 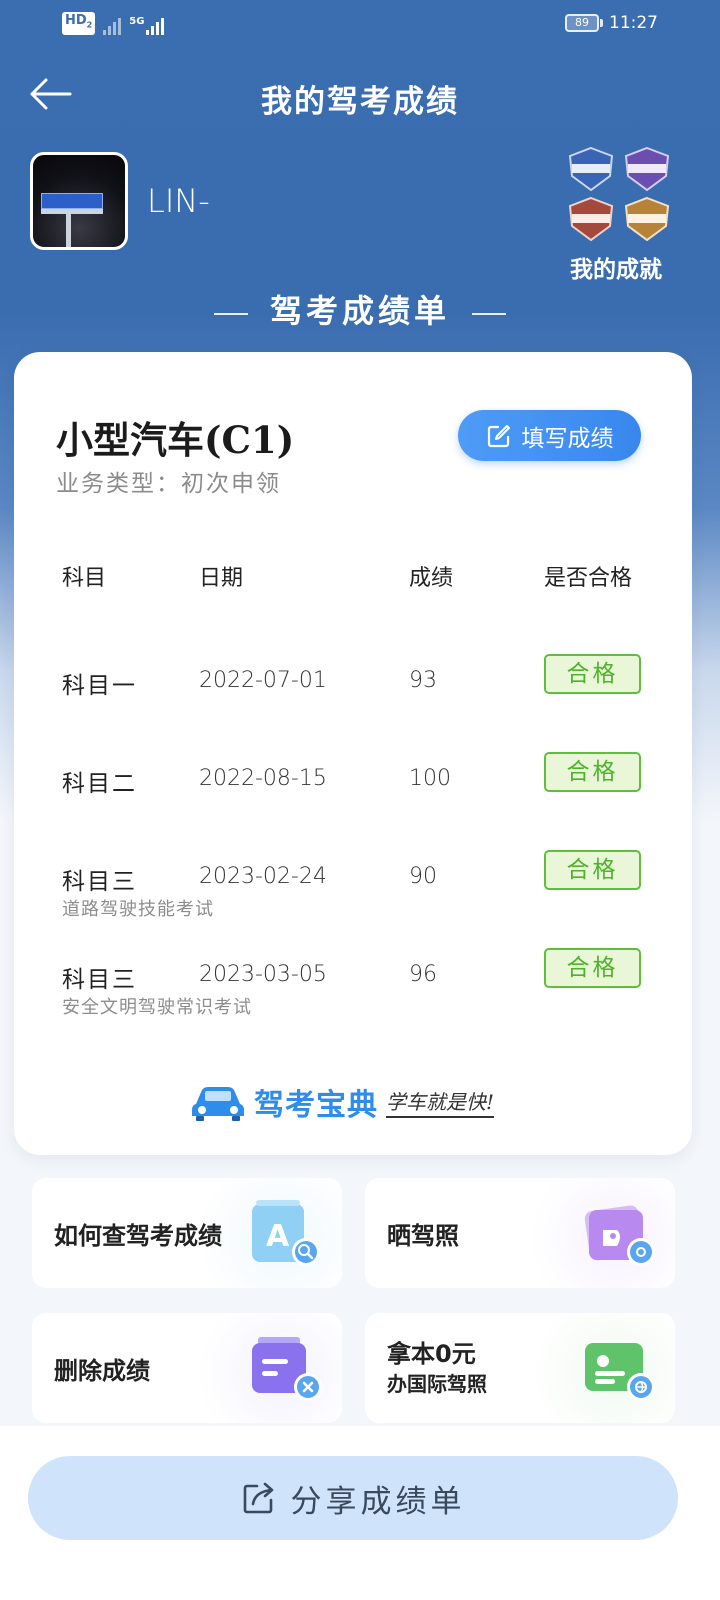 I want to click on search-doc-icon: A, so click(x=286, y=1233).